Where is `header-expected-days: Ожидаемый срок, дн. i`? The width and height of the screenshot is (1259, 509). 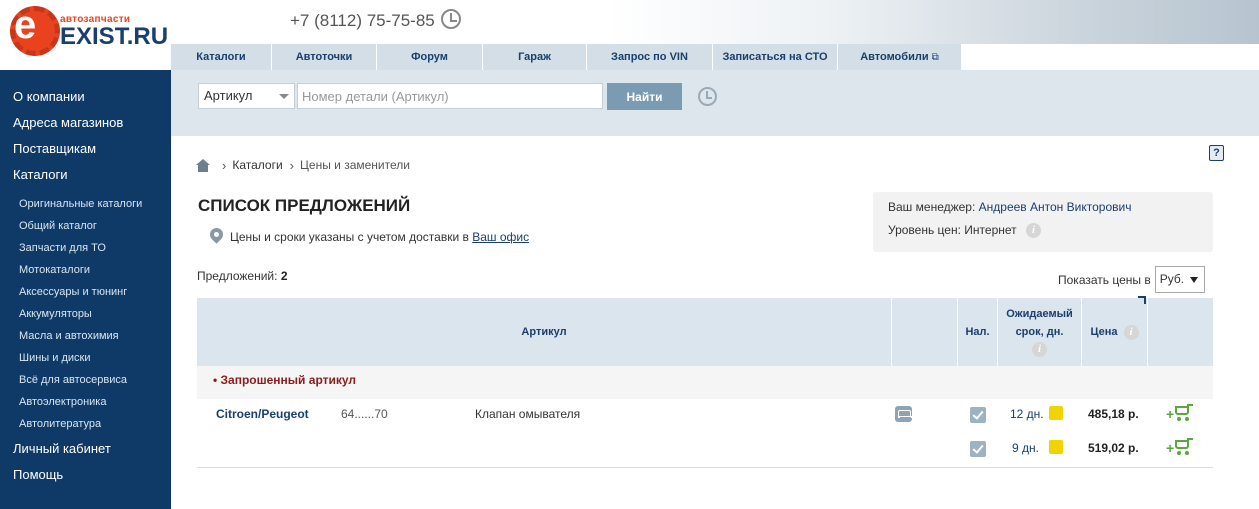
header-expected-days: Ожидаемый срок, дн. i is located at coordinates (1039, 332).